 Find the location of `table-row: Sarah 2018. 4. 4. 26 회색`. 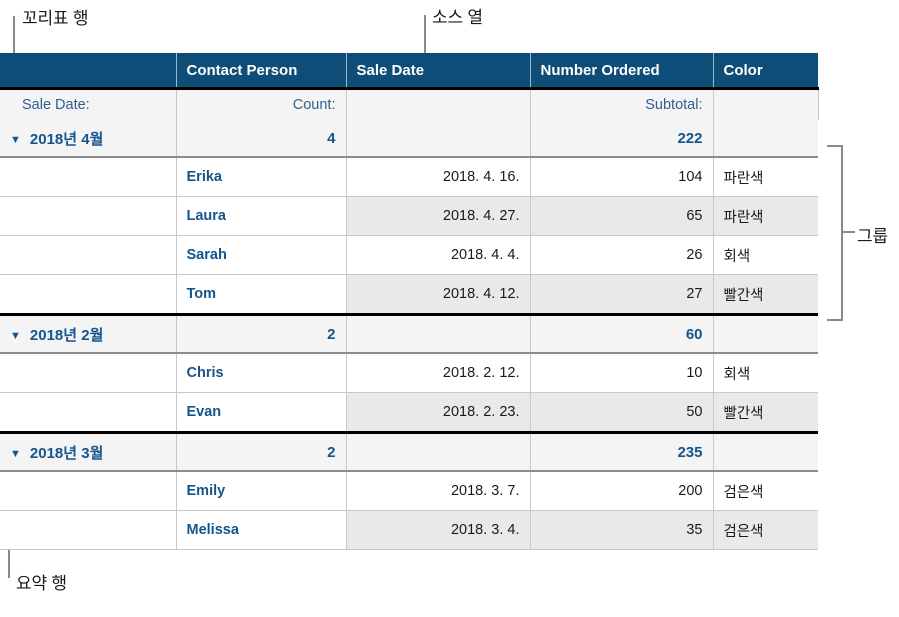

table-row: Sarah 2018. 4. 4. 26 회색 is located at coordinates (409, 255).